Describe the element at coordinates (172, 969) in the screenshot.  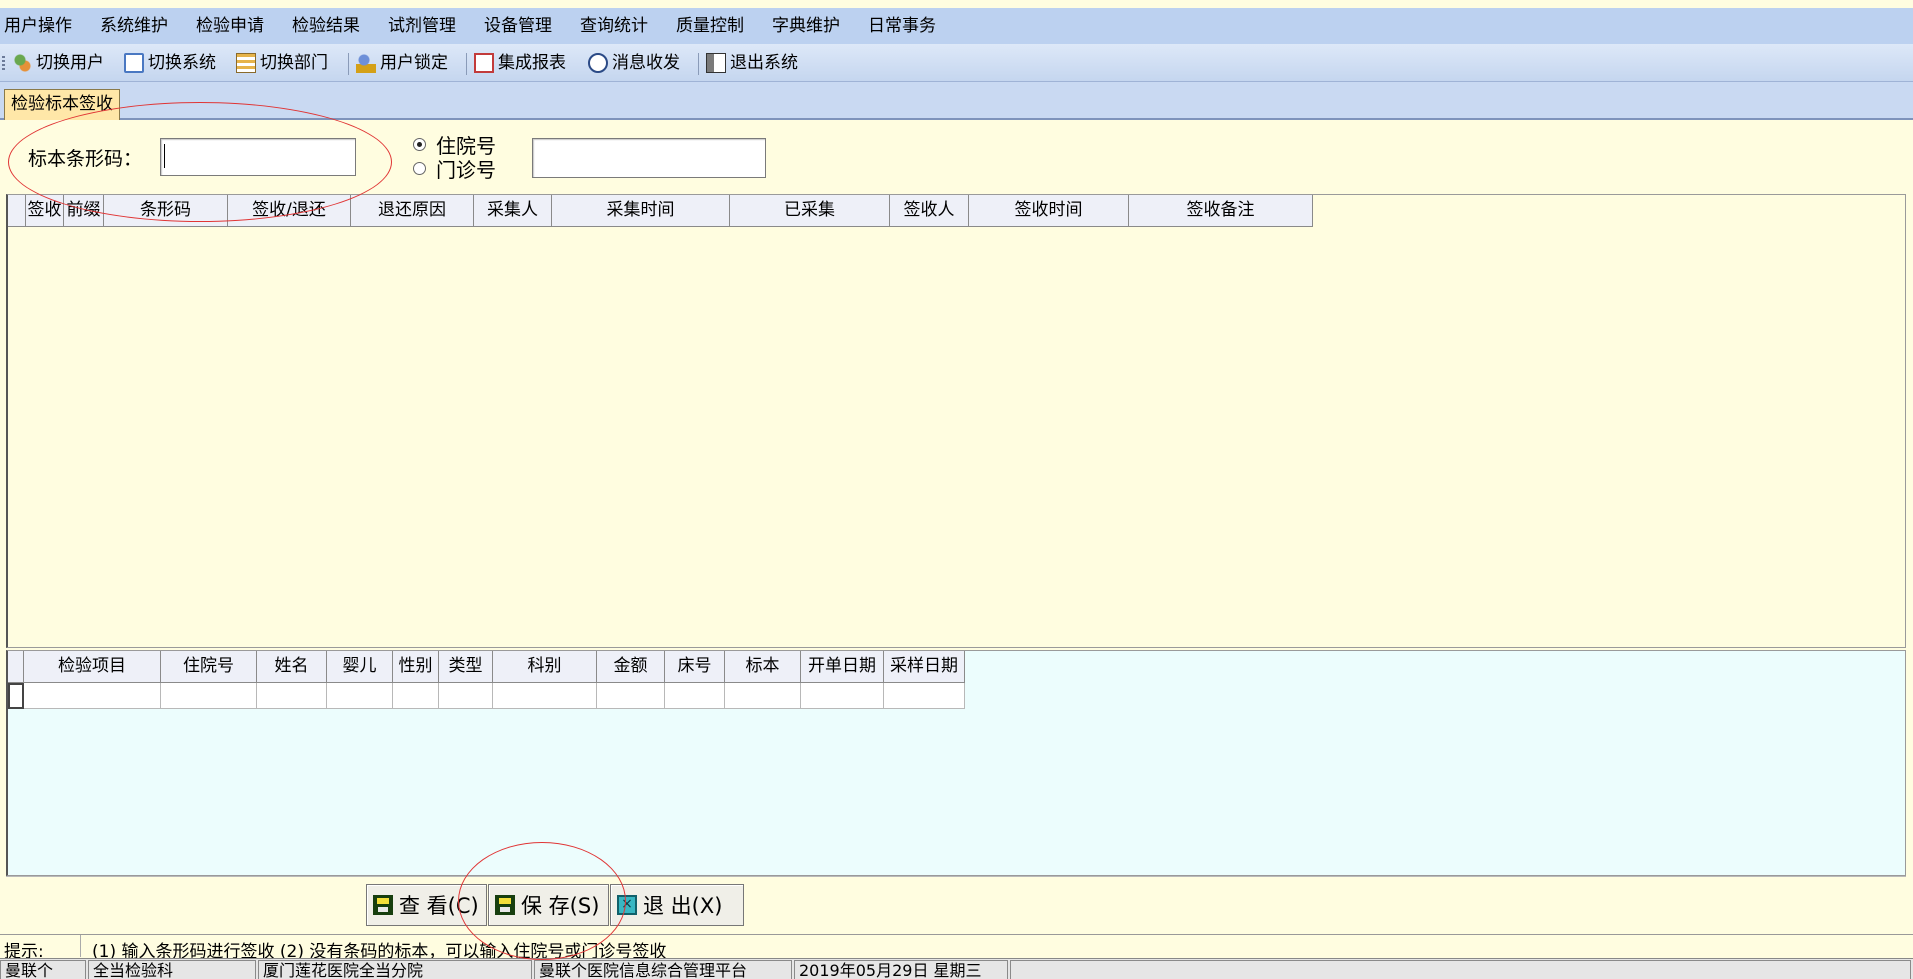
I see `status-pane-1: 全当检验科` at that location.